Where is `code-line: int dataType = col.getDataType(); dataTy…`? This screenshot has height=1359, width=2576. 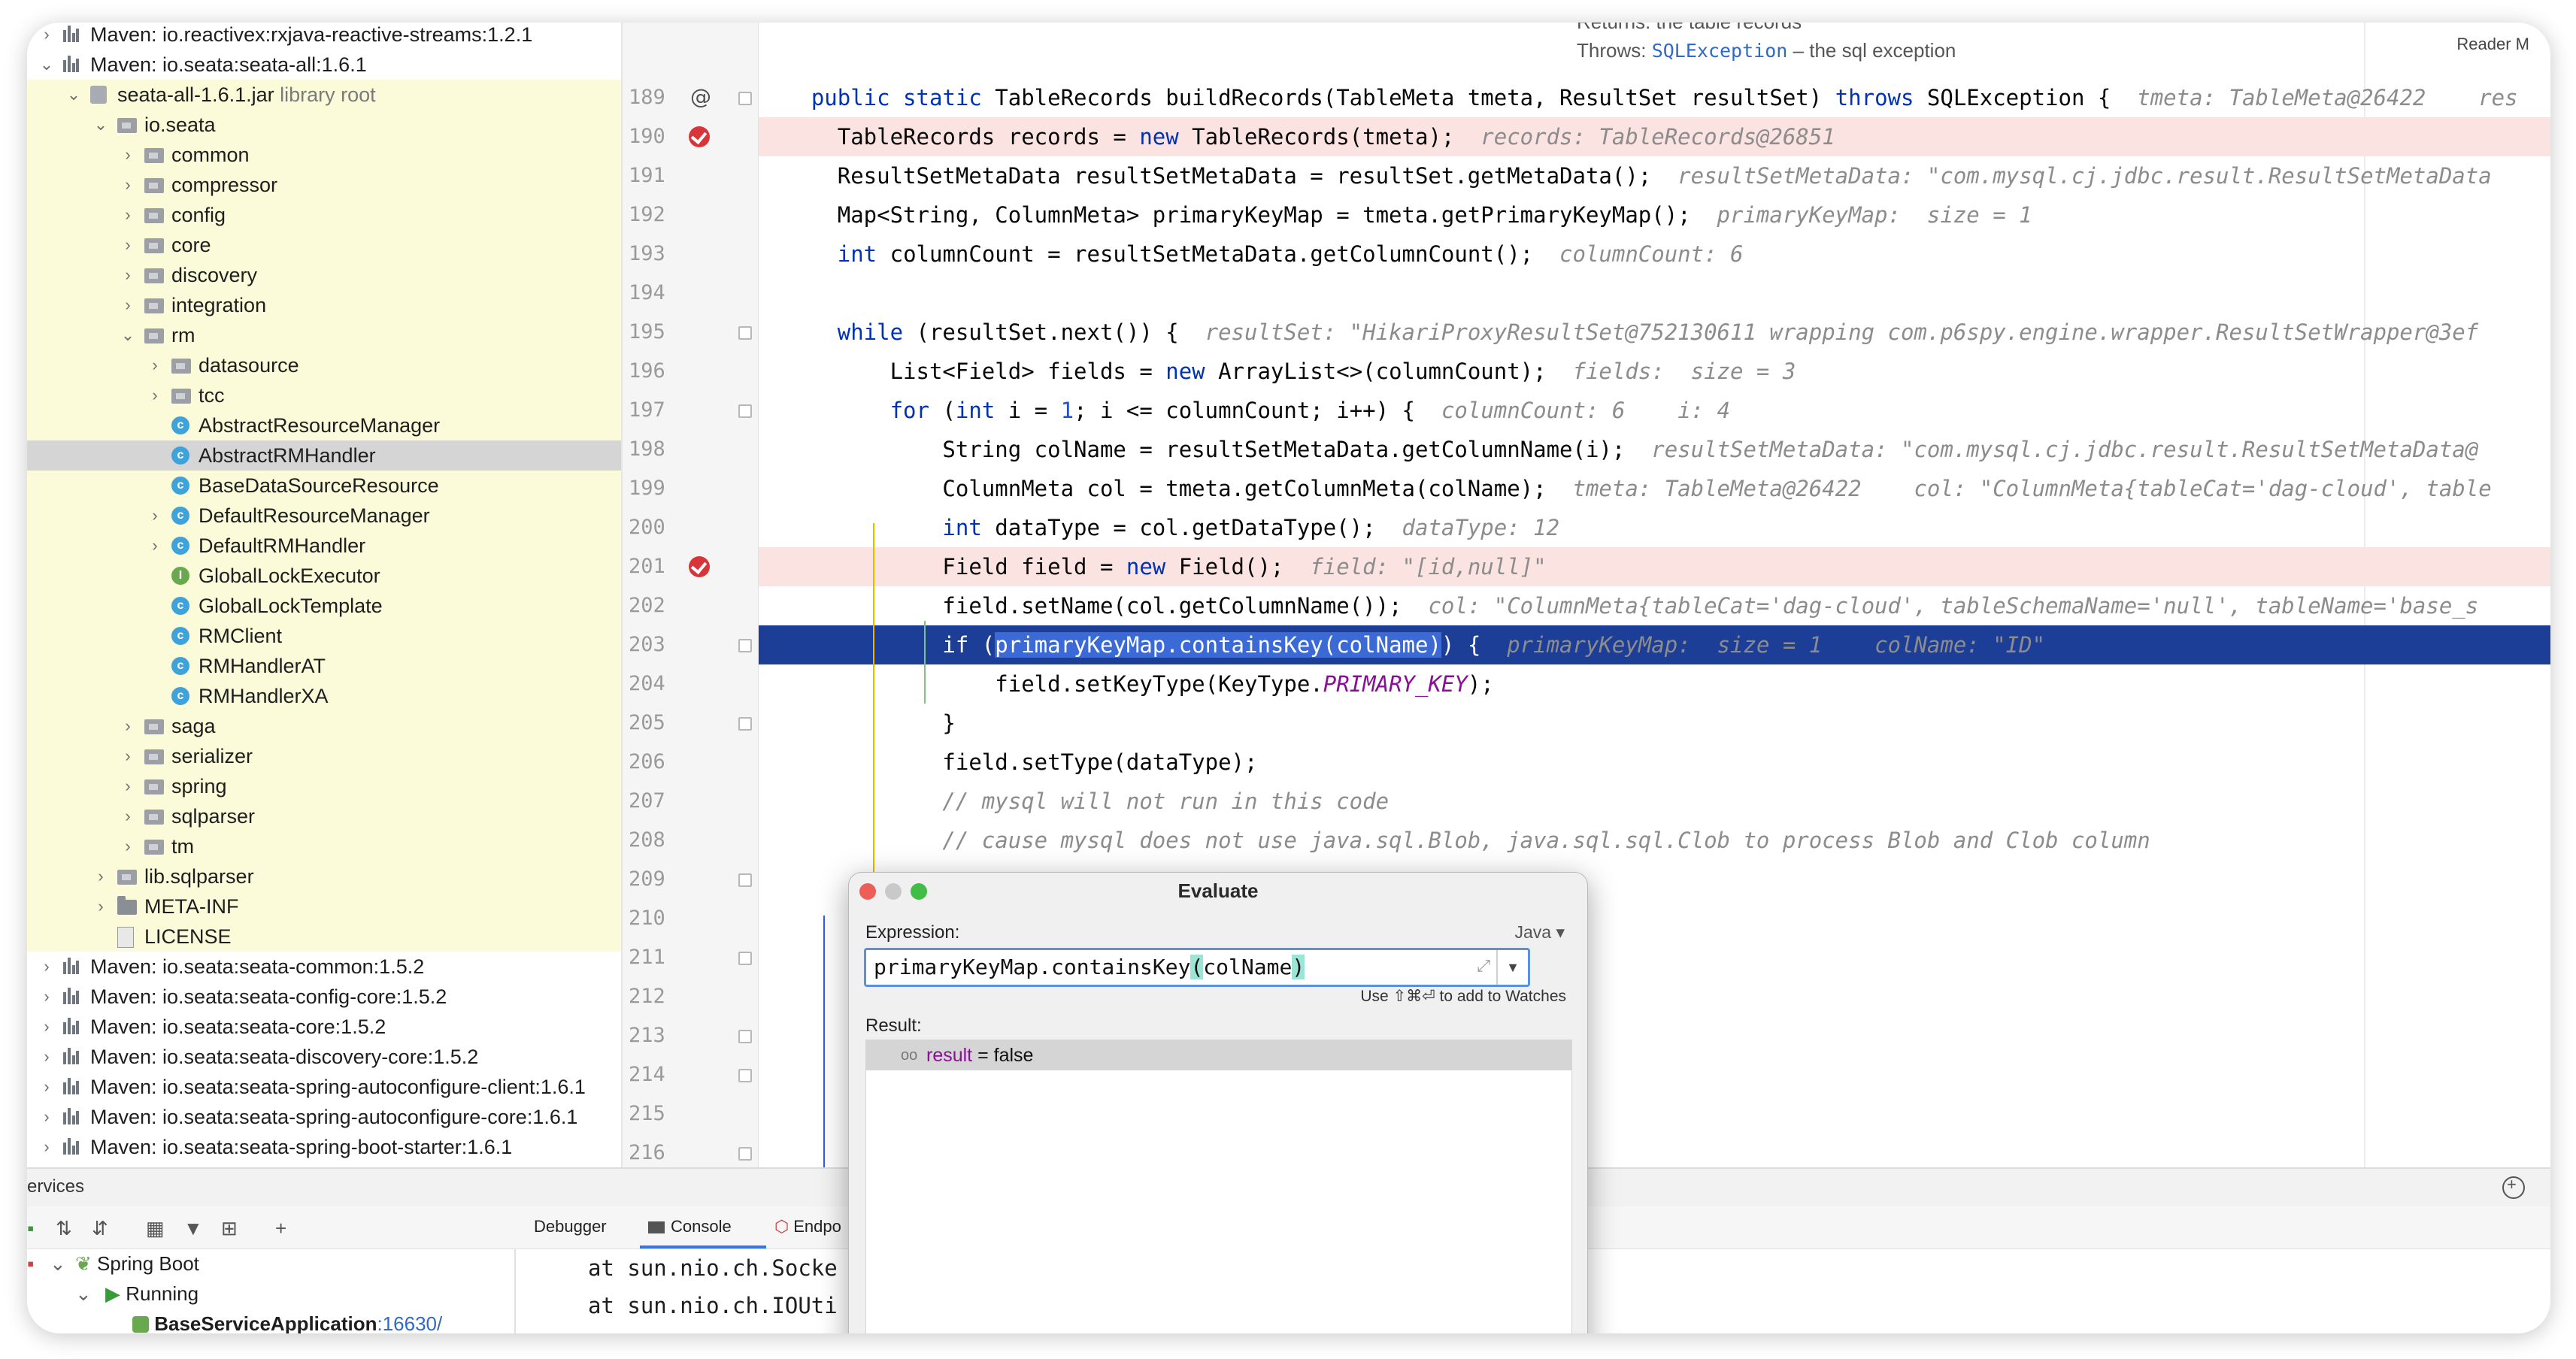
code-line: int dataType = col.getDataType(); dataTy… is located at coordinates (1654, 528).